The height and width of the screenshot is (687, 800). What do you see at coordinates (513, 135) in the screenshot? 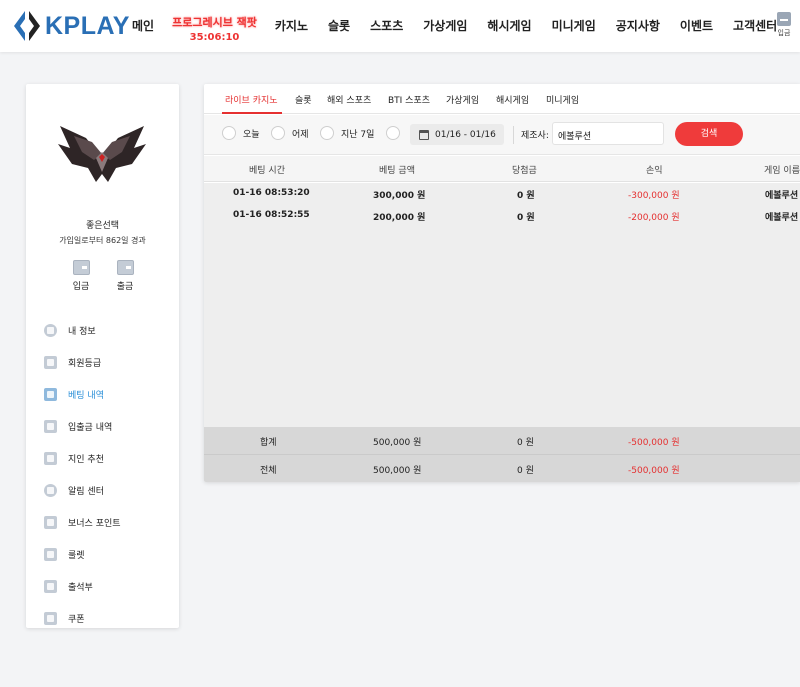
I see `divider` at bounding box center [513, 135].